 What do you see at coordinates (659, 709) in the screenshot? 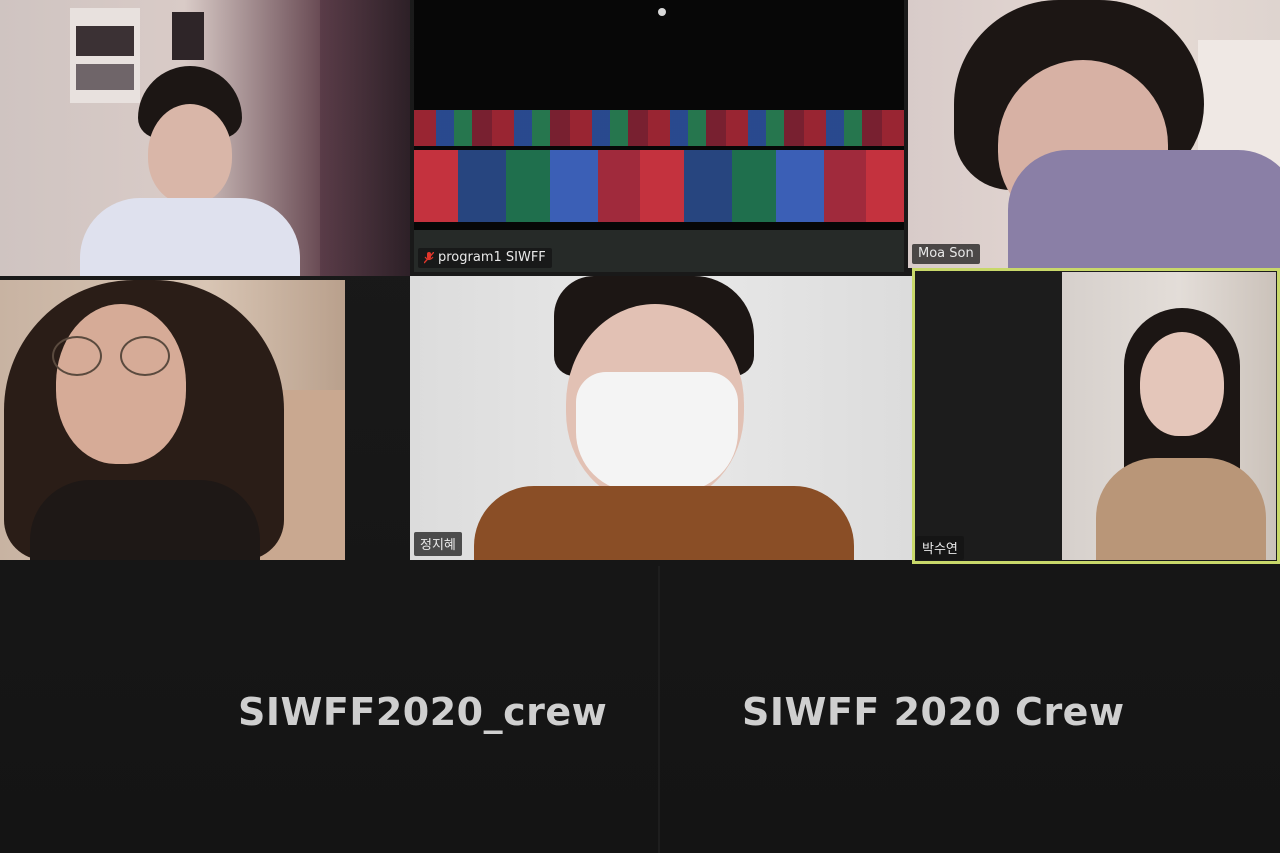
I see `tile-divider` at bounding box center [659, 709].